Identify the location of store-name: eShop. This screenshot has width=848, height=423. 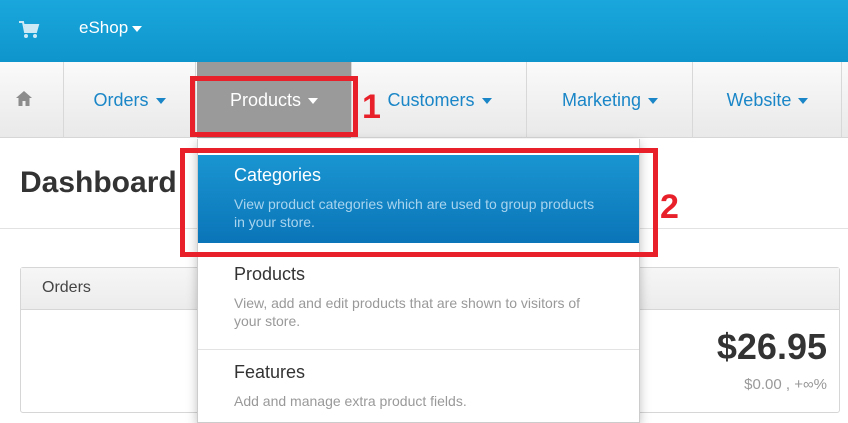
(104, 27).